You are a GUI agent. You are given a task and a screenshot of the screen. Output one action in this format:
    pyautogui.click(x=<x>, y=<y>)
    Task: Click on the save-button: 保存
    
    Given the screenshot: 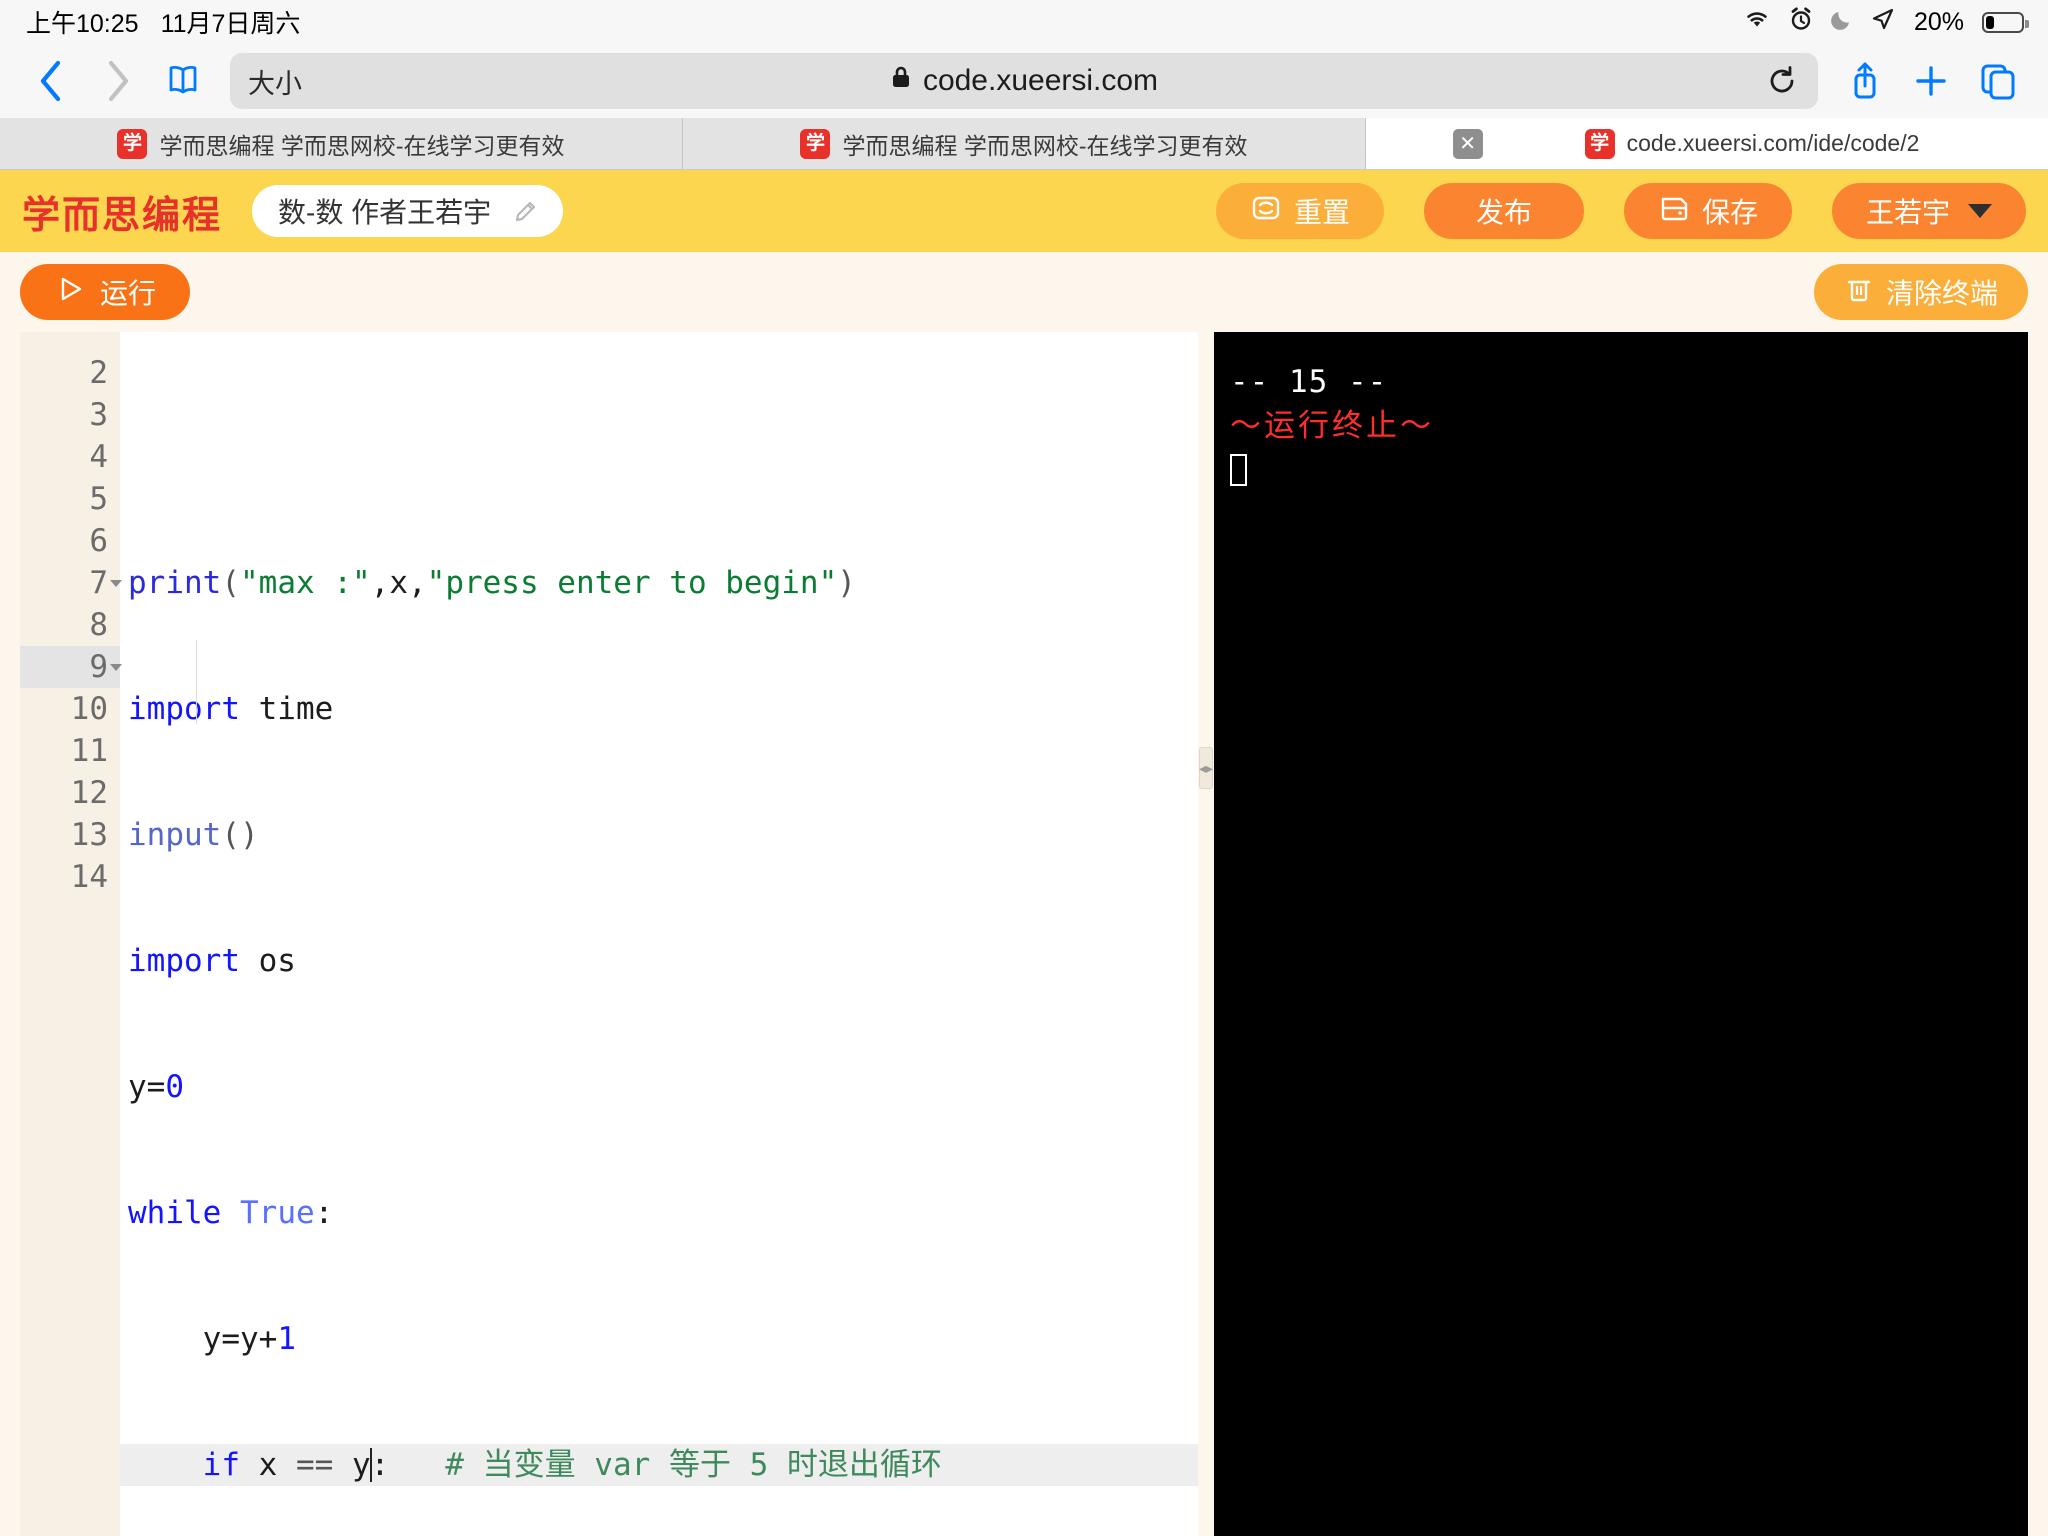 What is the action you would take?
    pyautogui.click(x=1707, y=211)
    